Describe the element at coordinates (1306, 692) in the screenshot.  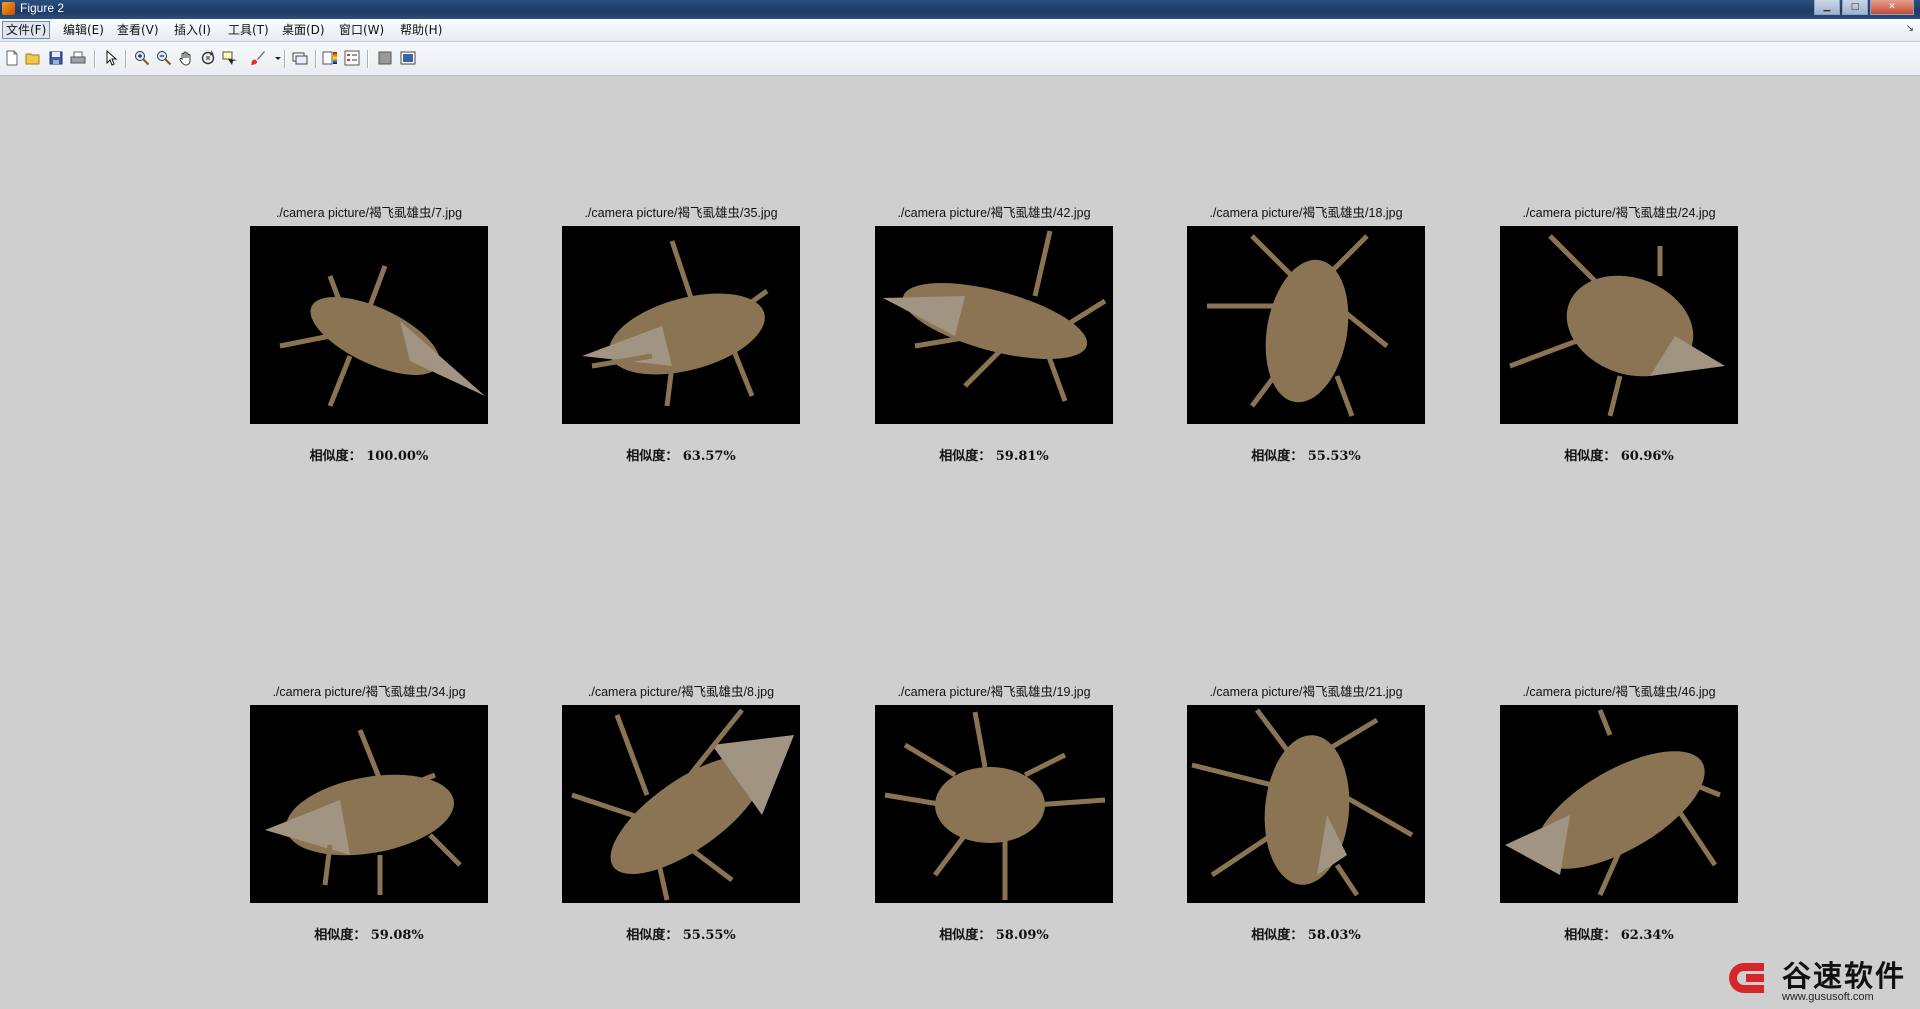
I see `image-title: ./camera picture/褐飞虱雄虫/21.jpg` at that location.